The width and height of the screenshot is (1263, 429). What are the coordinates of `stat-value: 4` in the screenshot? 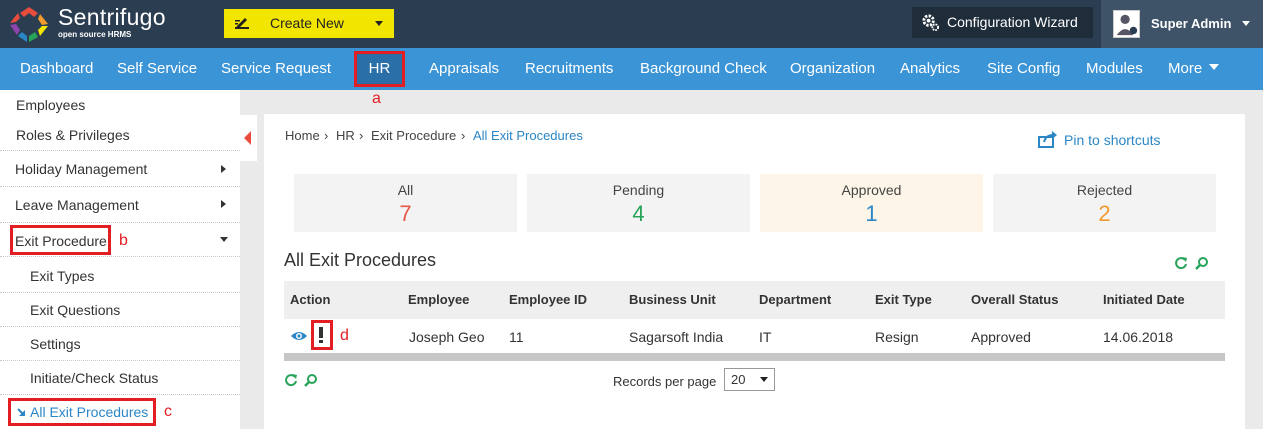 It's located at (638, 213).